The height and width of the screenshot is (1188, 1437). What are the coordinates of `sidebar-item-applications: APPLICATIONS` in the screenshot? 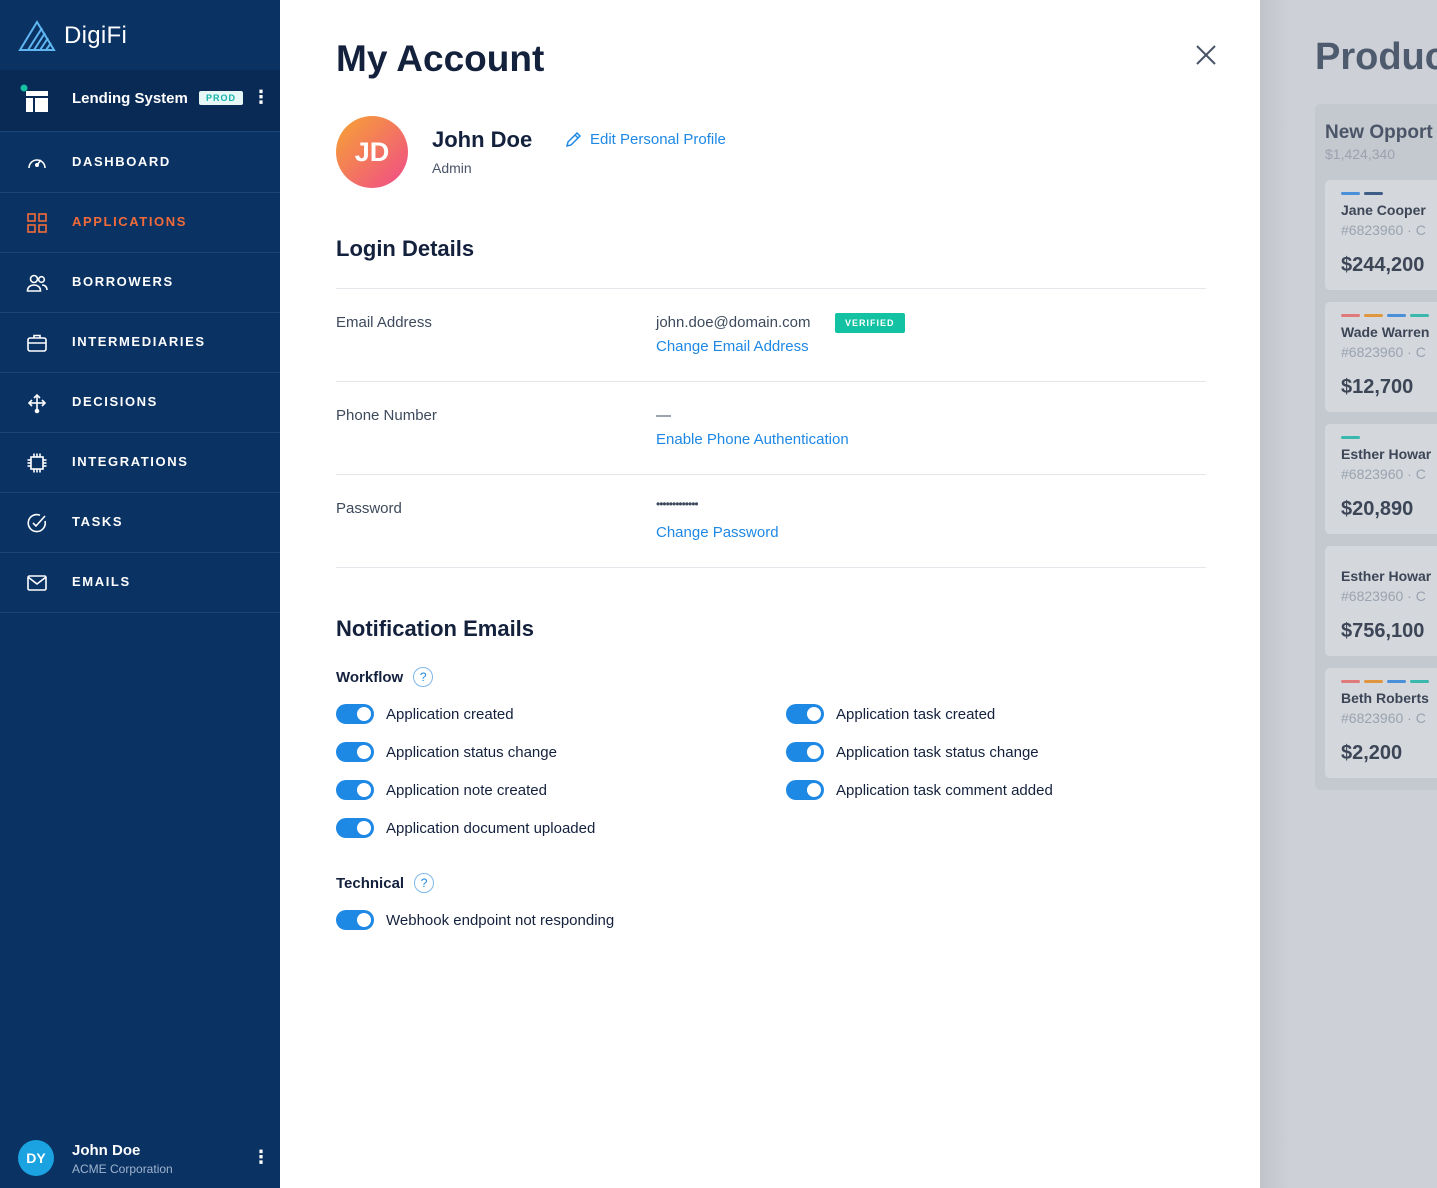 It's located at (140, 223).